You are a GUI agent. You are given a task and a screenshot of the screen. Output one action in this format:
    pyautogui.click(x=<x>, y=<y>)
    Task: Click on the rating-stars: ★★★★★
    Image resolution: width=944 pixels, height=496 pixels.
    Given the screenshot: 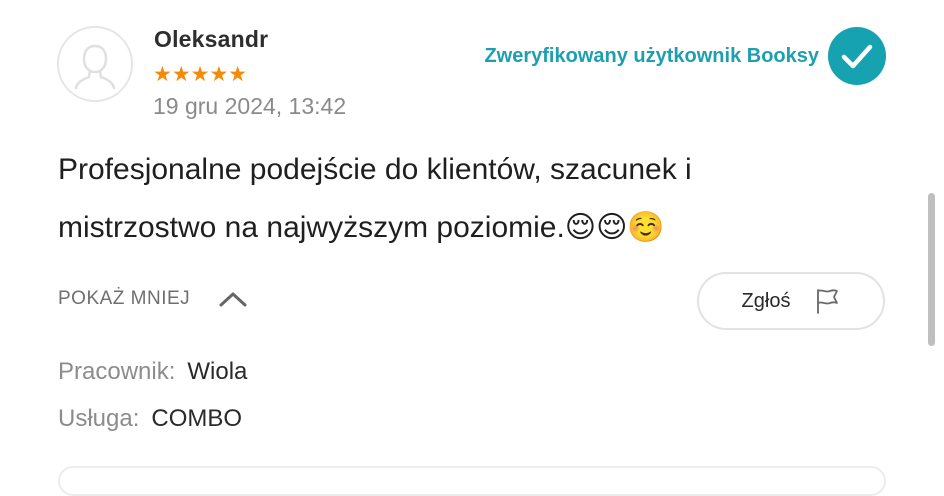 What is the action you would take?
    pyautogui.click(x=200, y=74)
    